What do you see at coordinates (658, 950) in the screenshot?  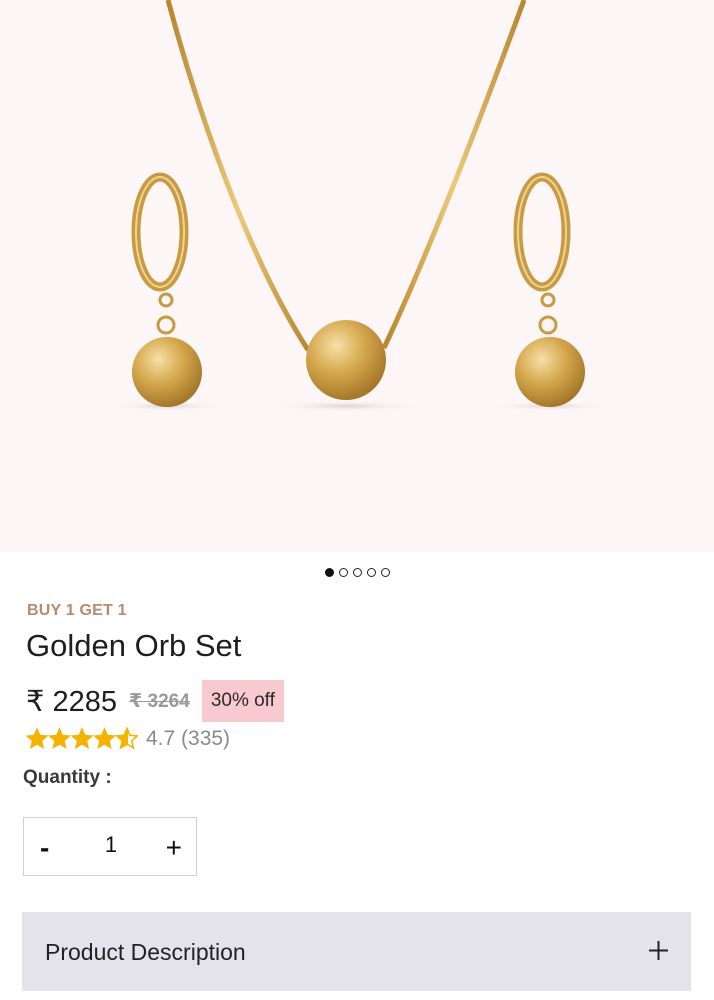 I see `plus-icon` at bounding box center [658, 950].